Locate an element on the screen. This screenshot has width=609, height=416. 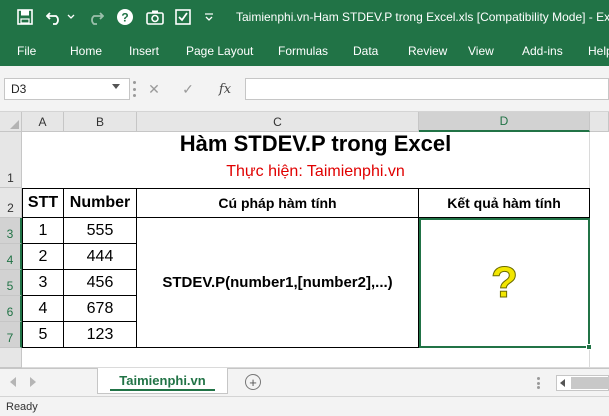
tab-review: Review is located at coordinates (427, 51).